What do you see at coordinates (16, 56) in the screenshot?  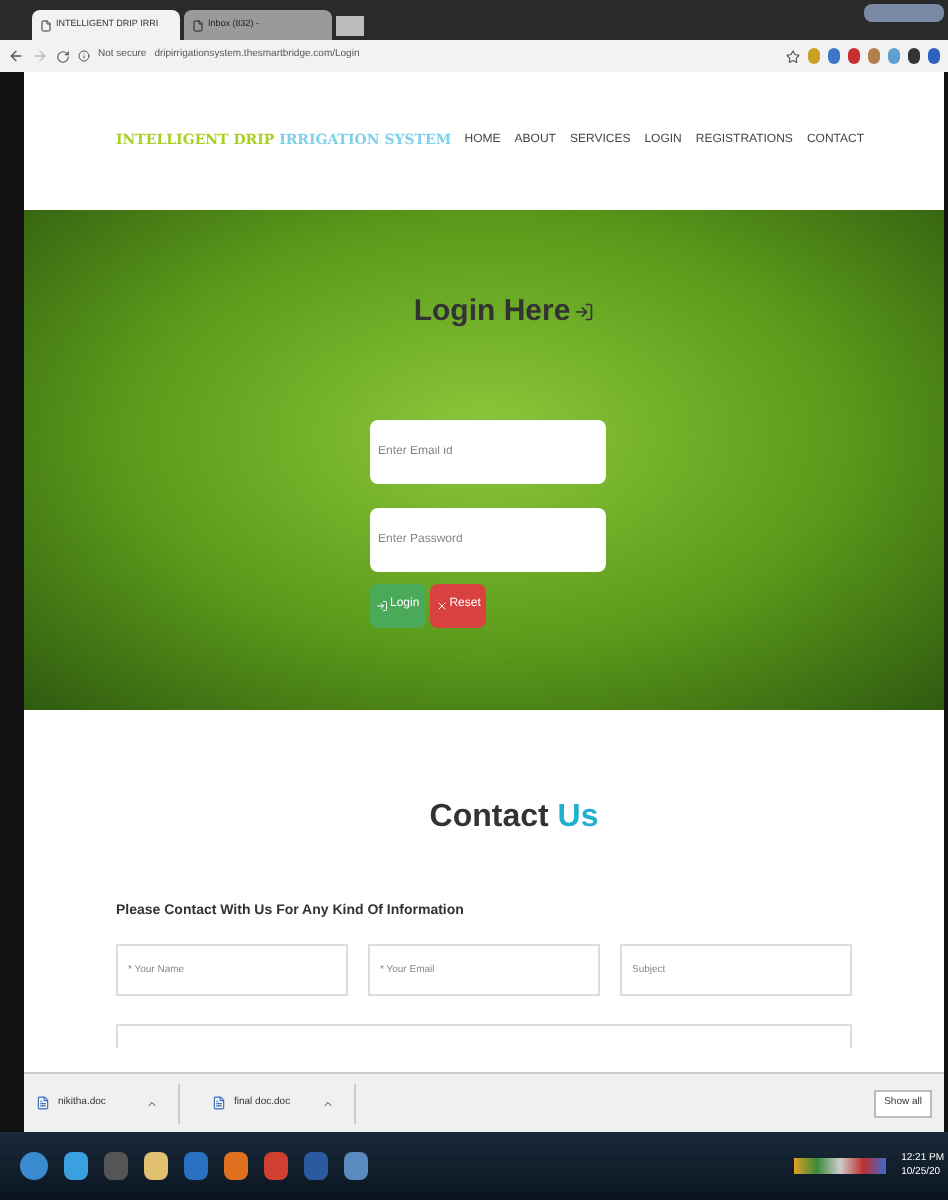 I see `back-icon` at bounding box center [16, 56].